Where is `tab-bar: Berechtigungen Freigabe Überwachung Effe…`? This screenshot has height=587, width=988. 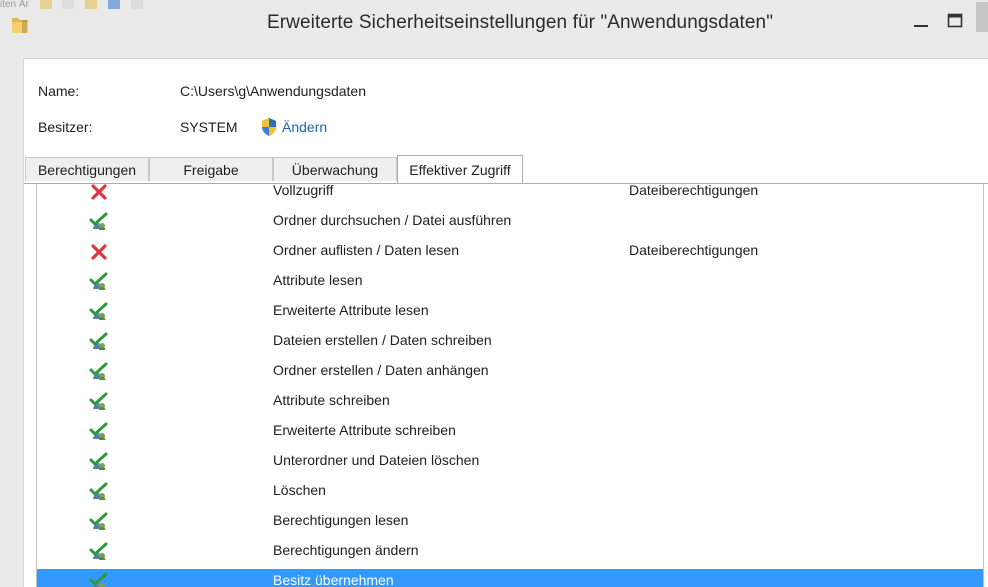
tab-bar: Berechtigungen Freigabe Überwachung Effe… is located at coordinates (506, 169).